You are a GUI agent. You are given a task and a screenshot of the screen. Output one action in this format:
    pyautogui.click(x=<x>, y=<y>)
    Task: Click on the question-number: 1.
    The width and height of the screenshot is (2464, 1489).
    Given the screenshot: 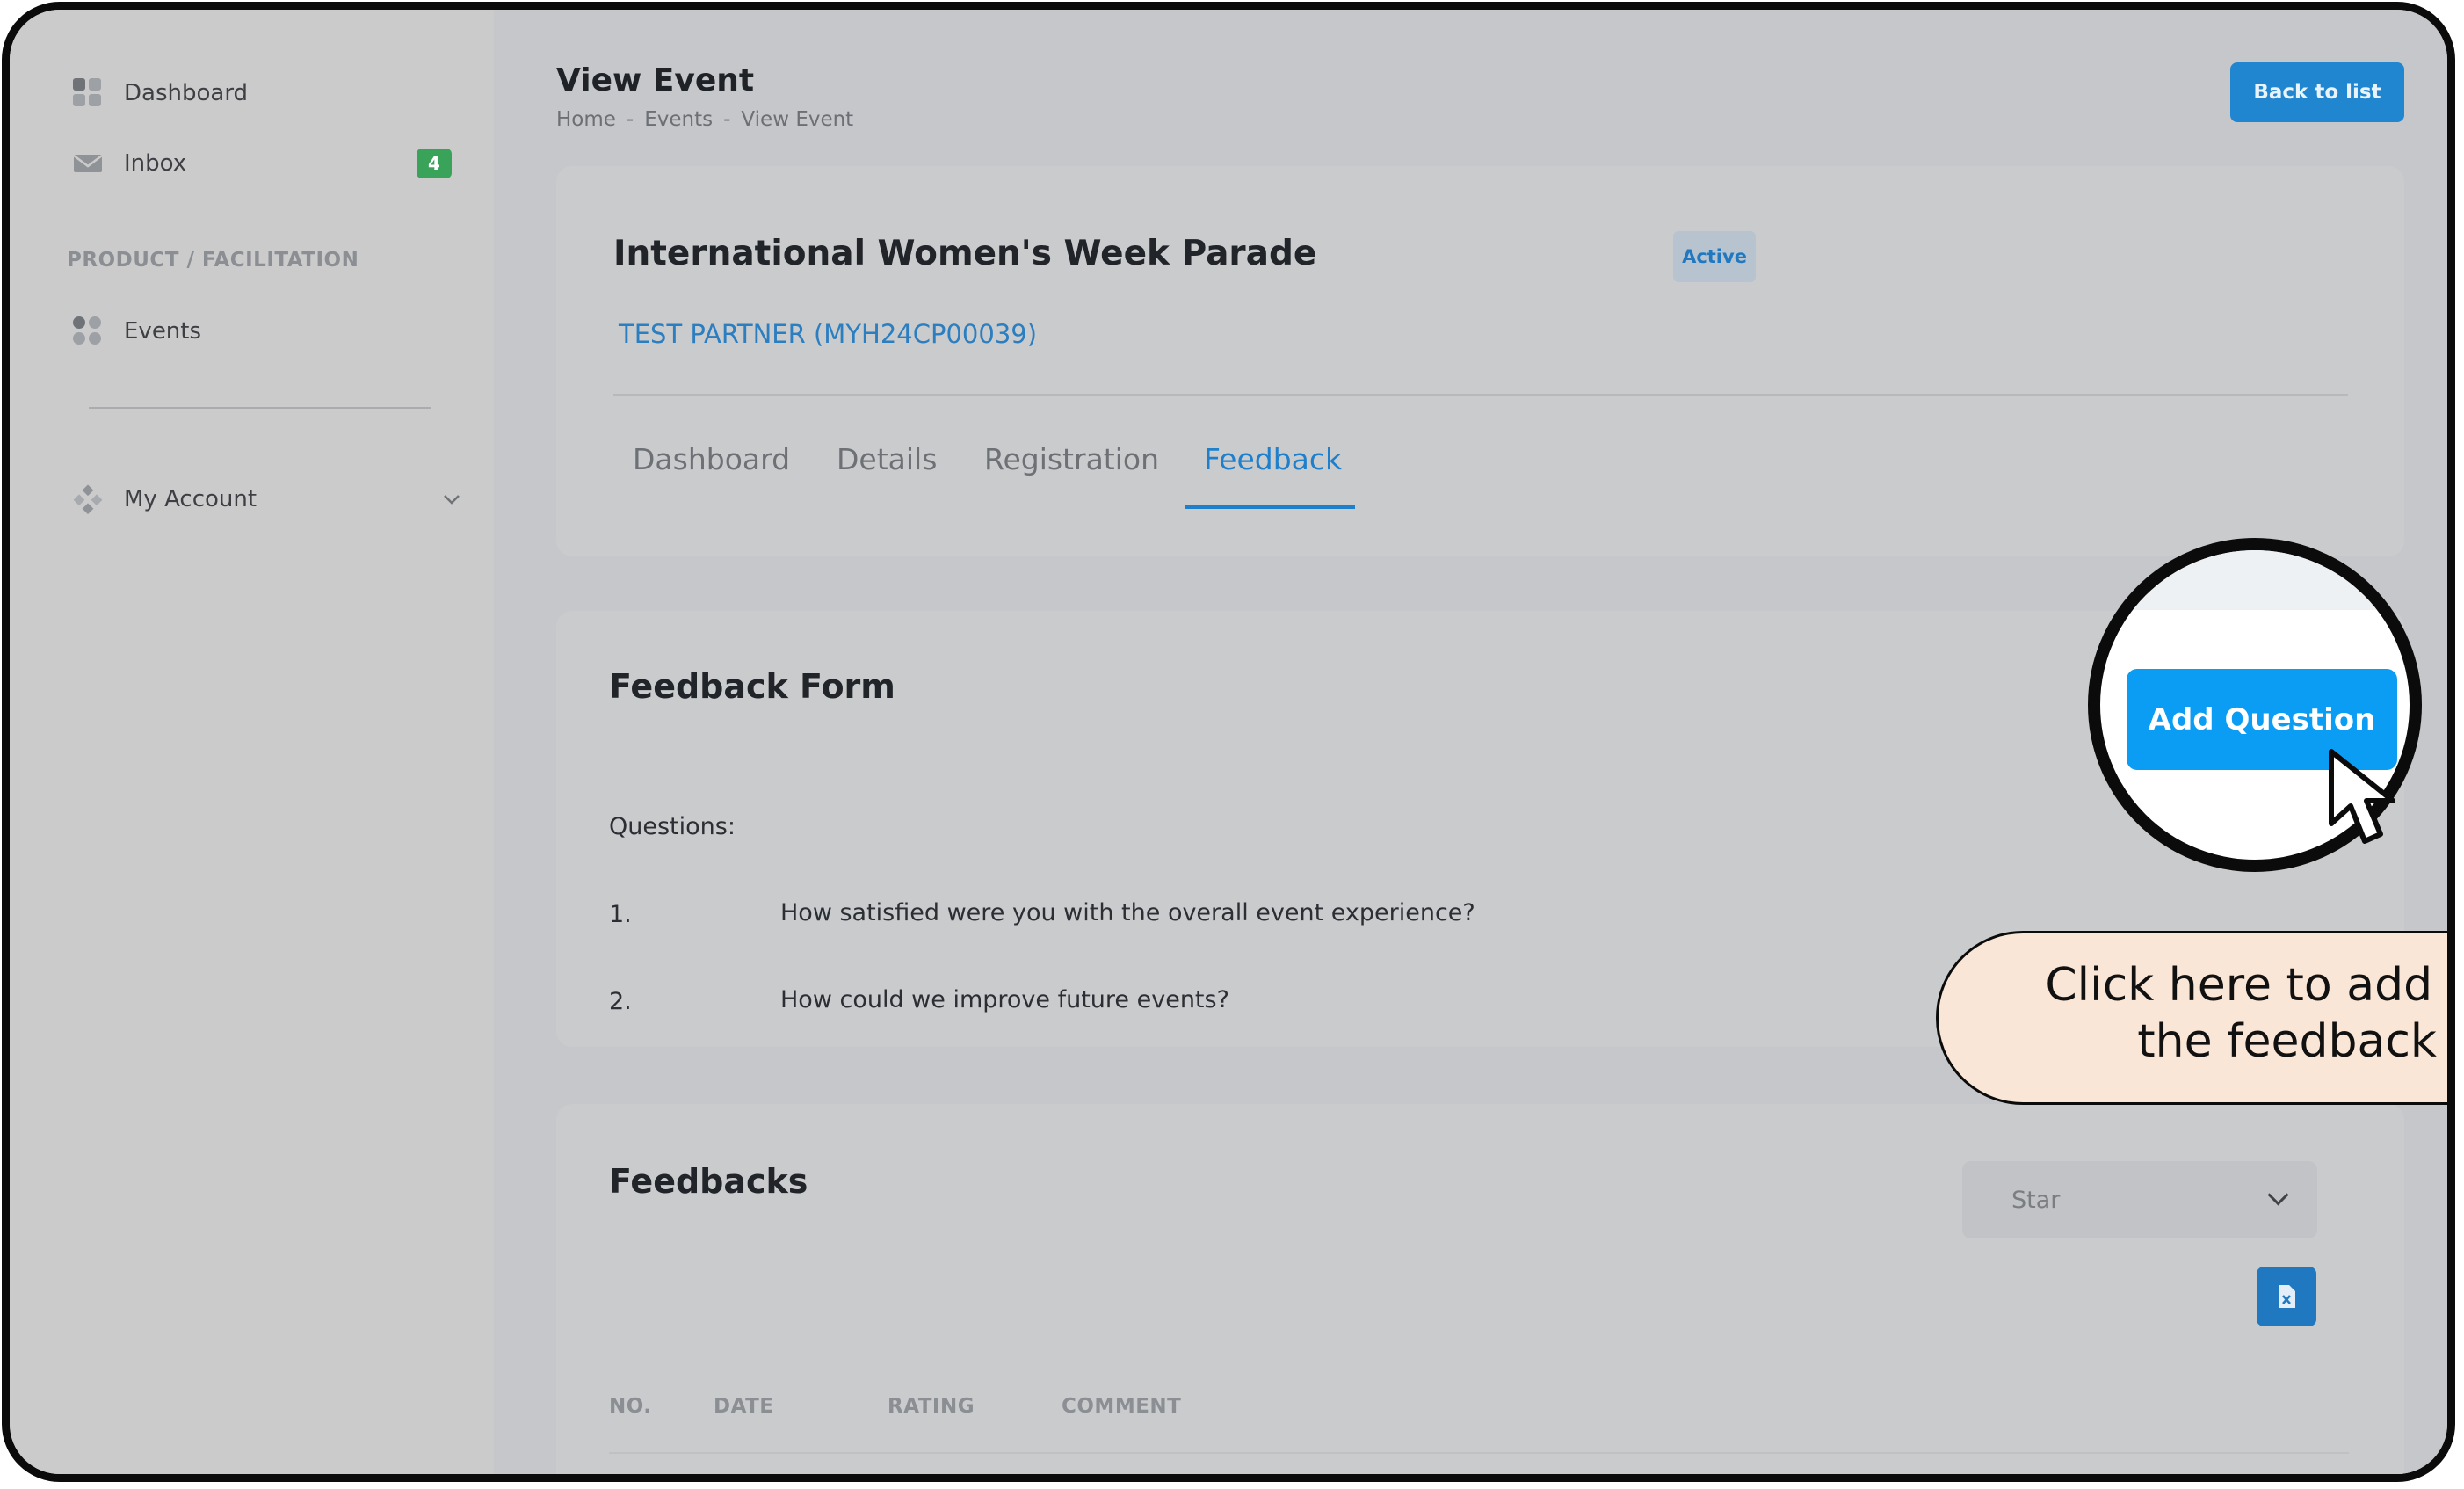 What is the action you would take?
    pyautogui.click(x=620, y=914)
    